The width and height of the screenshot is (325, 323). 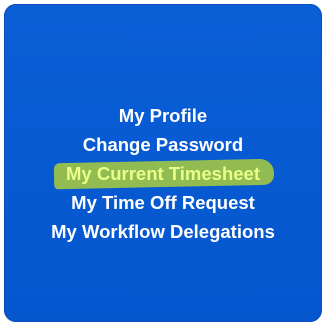 I want to click on menu-item-my-time-off-request: My Time Off Request, so click(x=163, y=202).